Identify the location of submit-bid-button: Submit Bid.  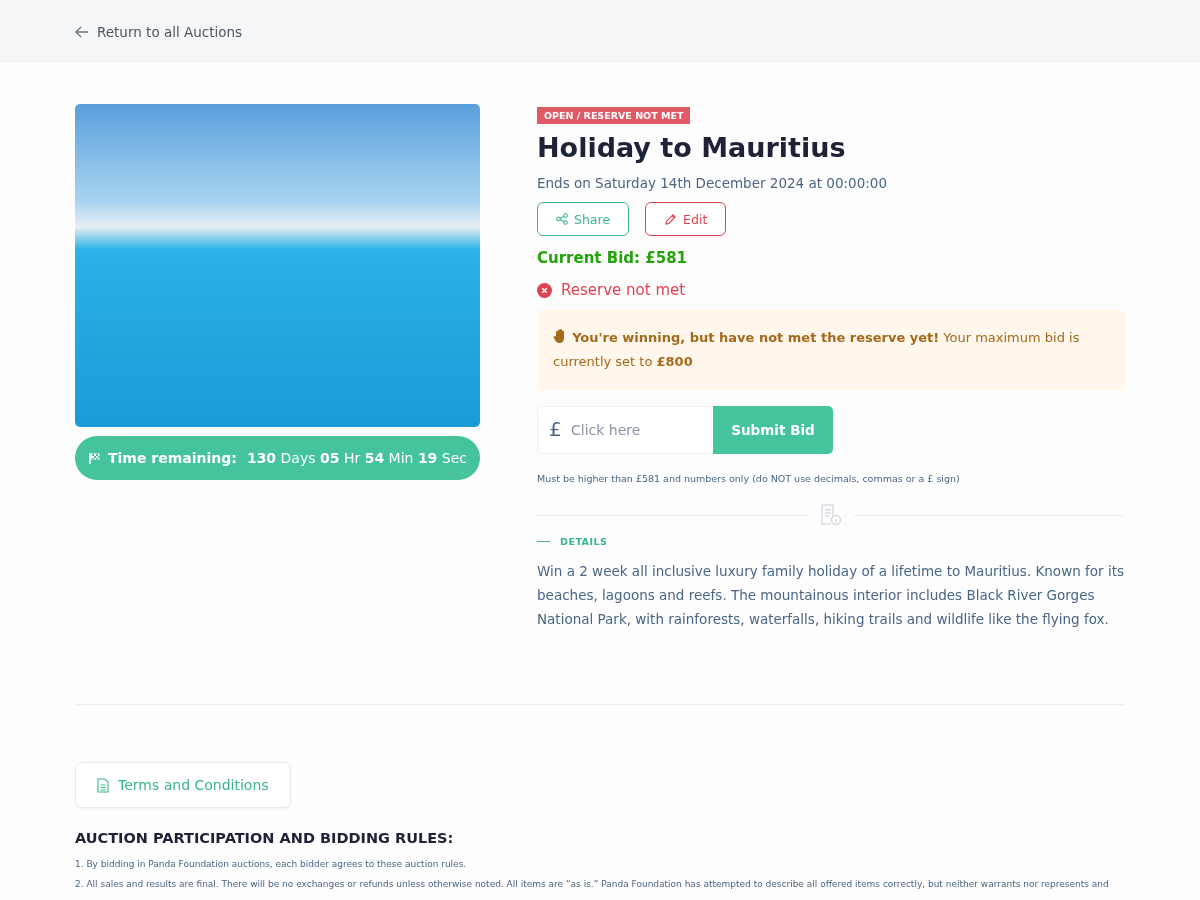
(773, 430).